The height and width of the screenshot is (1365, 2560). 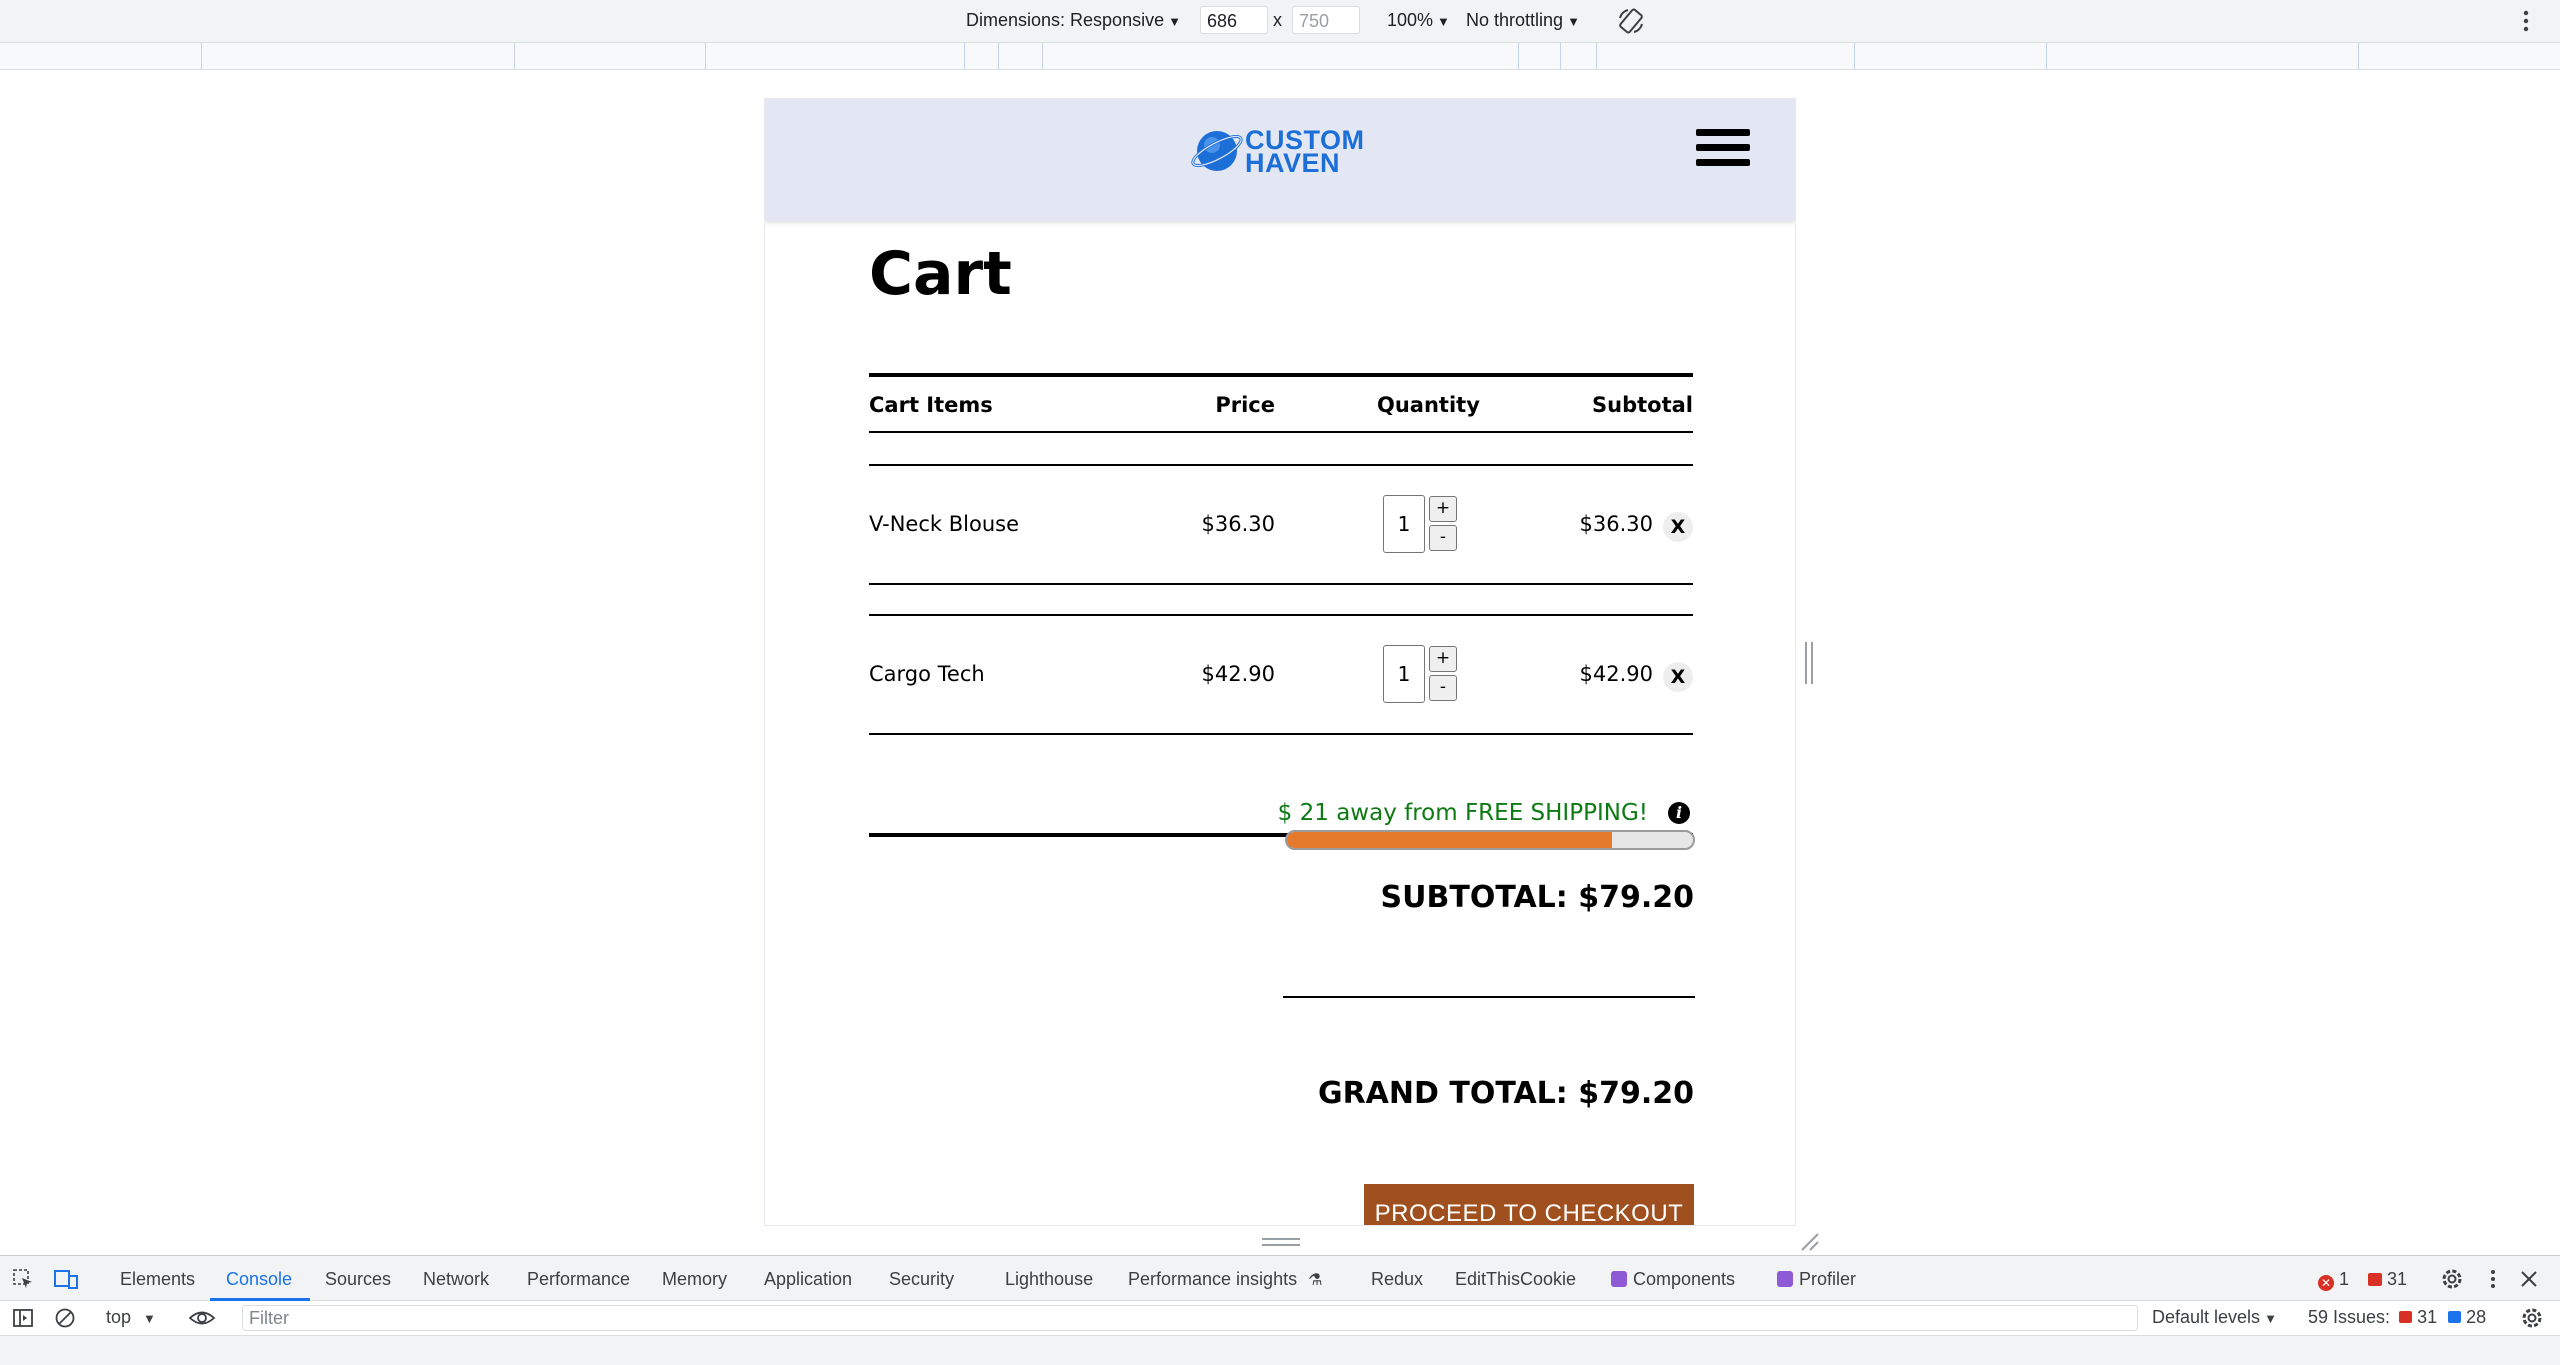 I want to click on tab-performance-insights: Performance insights ⚗, so click(x=1225, y=1279).